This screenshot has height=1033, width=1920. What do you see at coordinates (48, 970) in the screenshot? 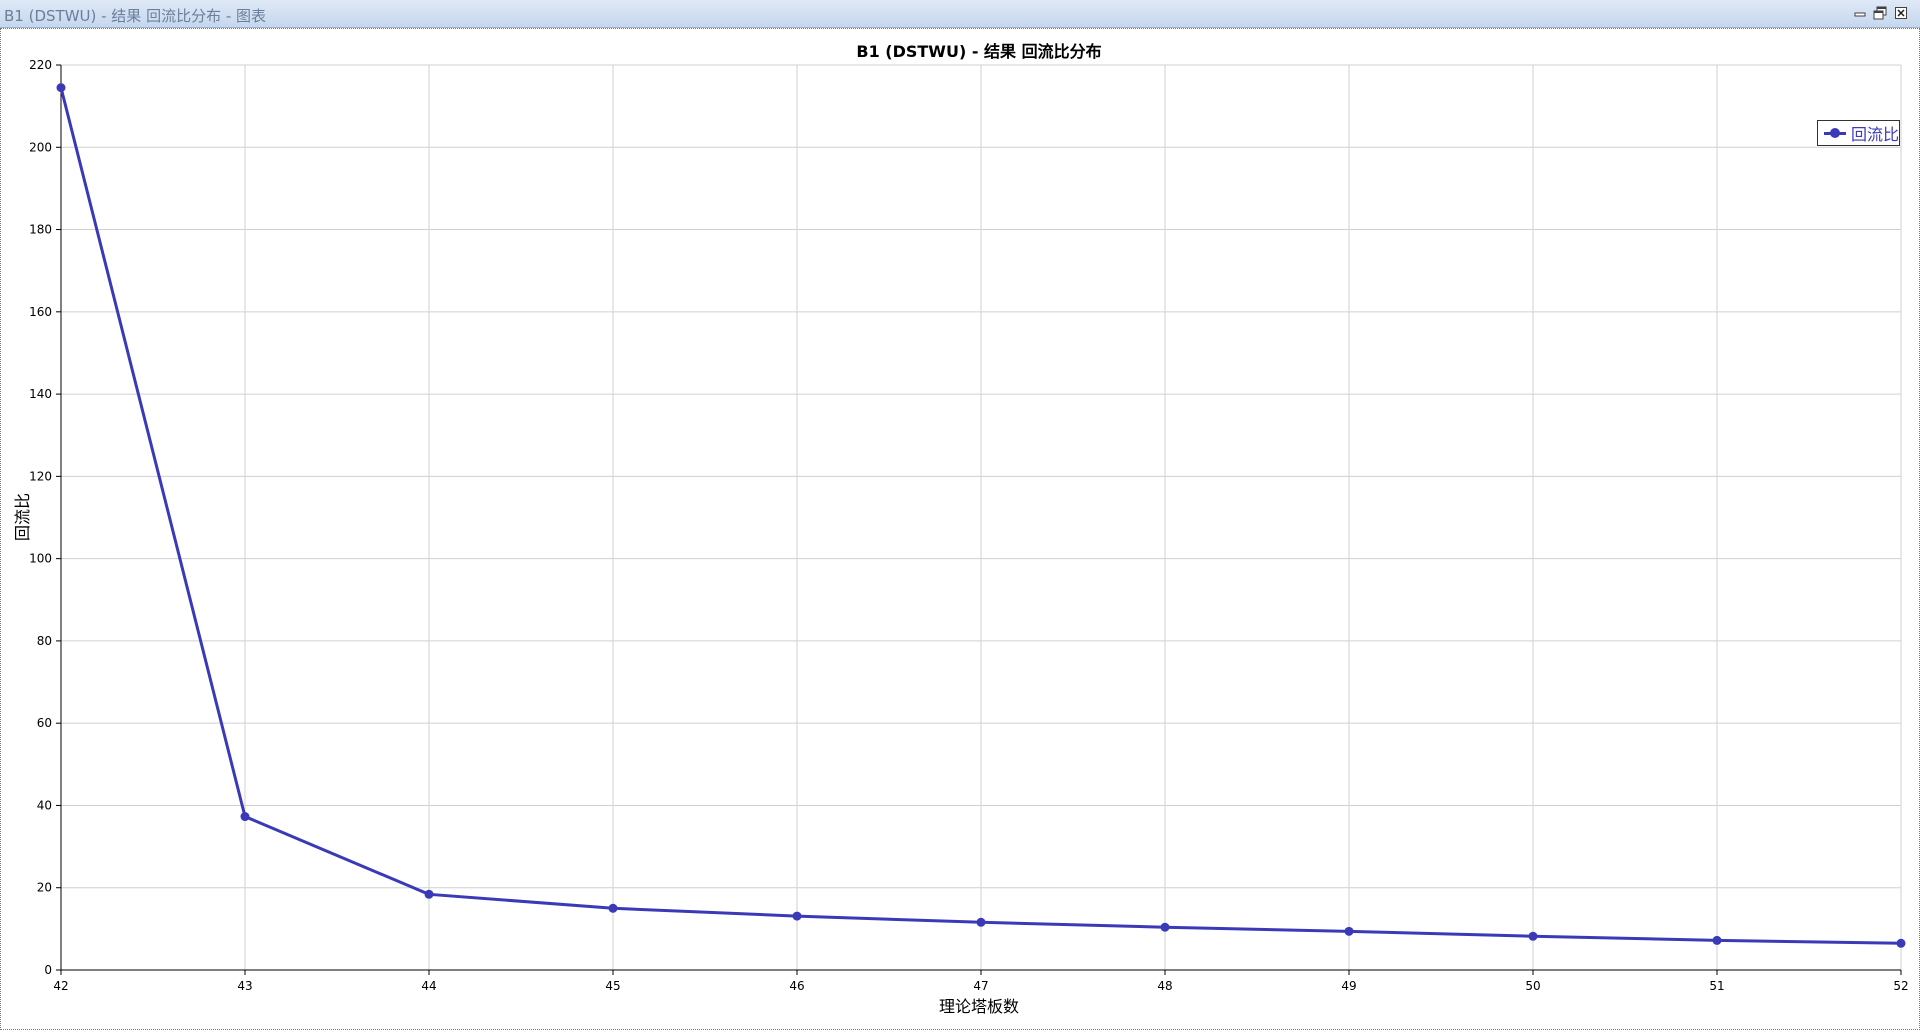
I see `y-tick-label: 0` at bounding box center [48, 970].